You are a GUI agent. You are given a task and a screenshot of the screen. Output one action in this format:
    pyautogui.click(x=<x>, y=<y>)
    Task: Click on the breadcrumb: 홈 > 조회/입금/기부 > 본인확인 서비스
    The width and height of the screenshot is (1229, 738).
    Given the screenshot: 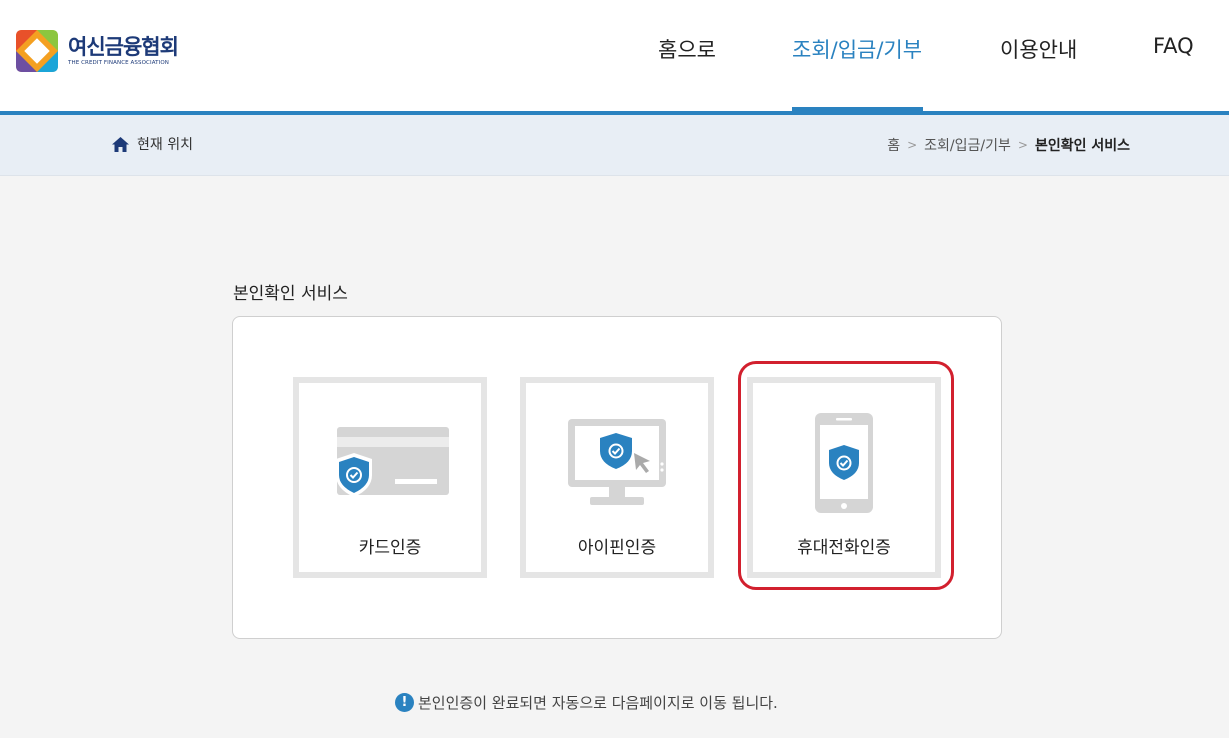 What is the action you would take?
    pyautogui.click(x=1008, y=145)
    